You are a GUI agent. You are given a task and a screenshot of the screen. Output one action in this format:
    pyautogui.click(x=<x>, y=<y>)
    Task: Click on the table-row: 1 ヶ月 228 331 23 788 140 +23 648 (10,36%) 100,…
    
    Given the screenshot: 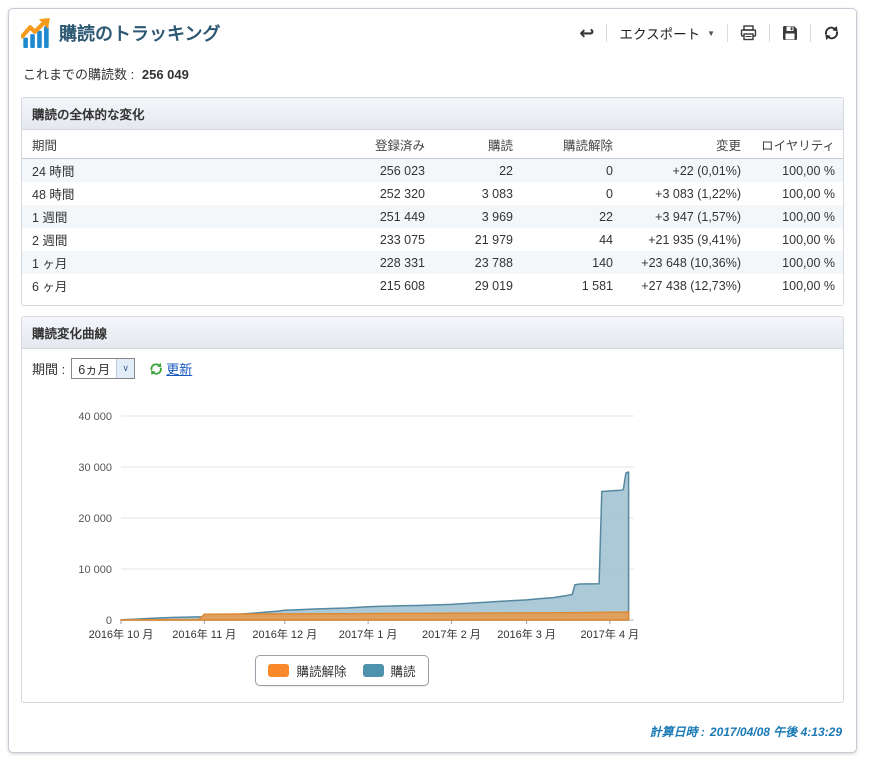 What is the action you would take?
    pyautogui.click(x=432, y=262)
    